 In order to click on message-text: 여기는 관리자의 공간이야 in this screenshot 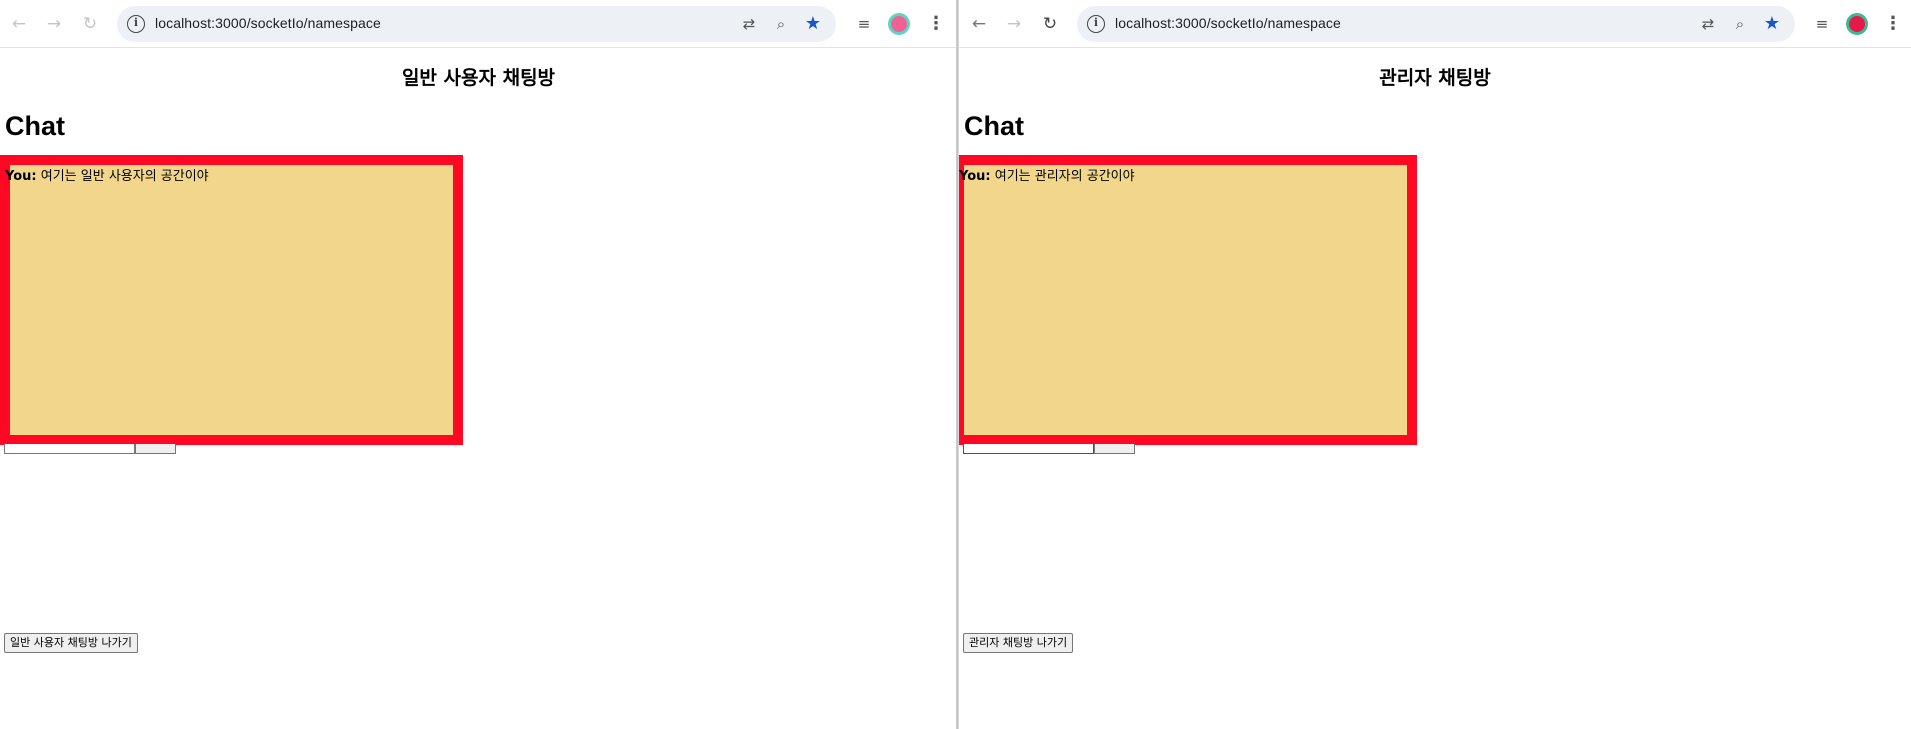, I will do `click(1064, 176)`.